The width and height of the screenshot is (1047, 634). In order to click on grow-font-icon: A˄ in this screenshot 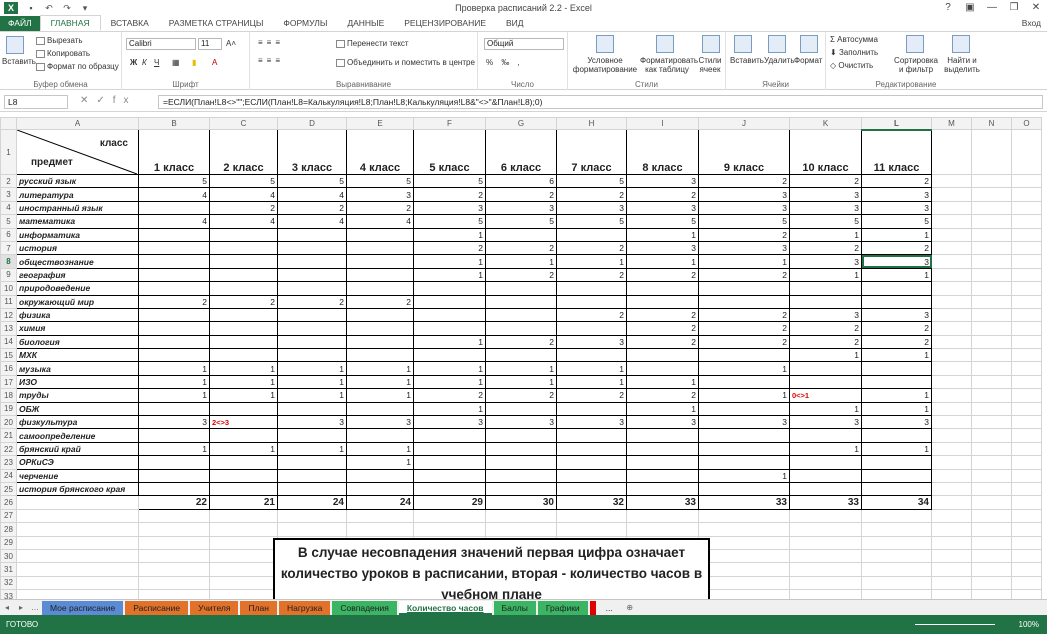, I will do `click(231, 43)`.